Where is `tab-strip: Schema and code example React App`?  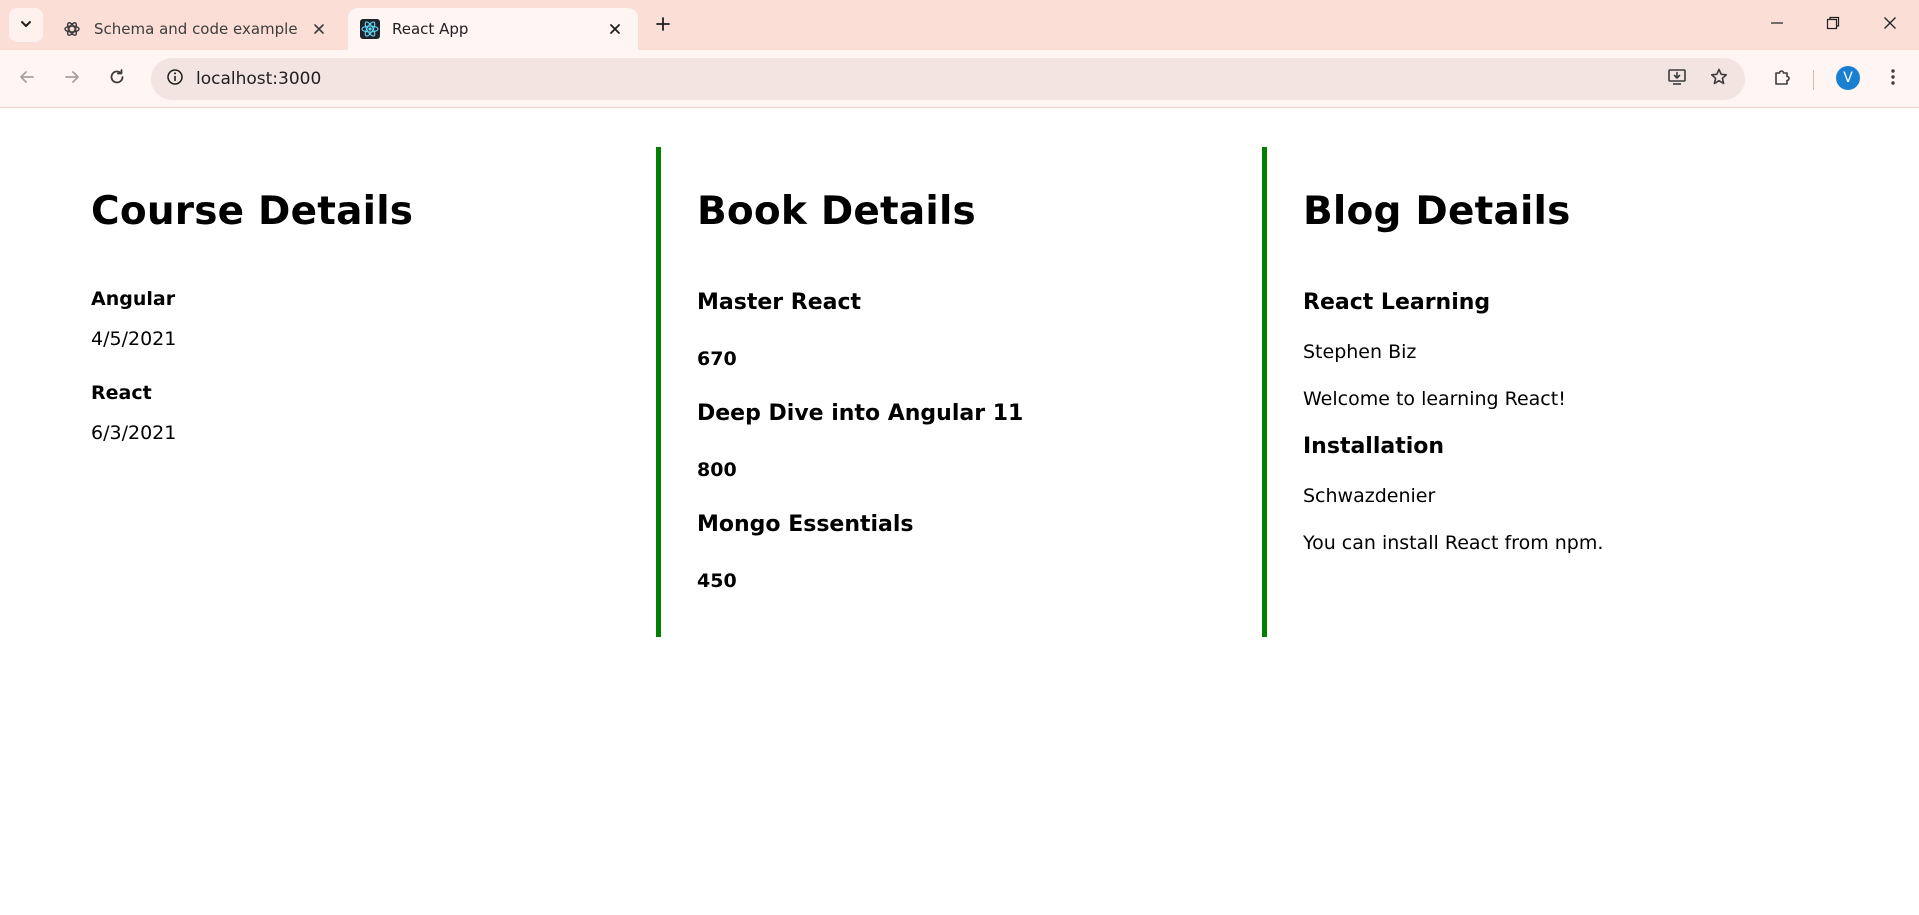
tab-strip: Schema and code example React App is located at coordinates (959, 25).